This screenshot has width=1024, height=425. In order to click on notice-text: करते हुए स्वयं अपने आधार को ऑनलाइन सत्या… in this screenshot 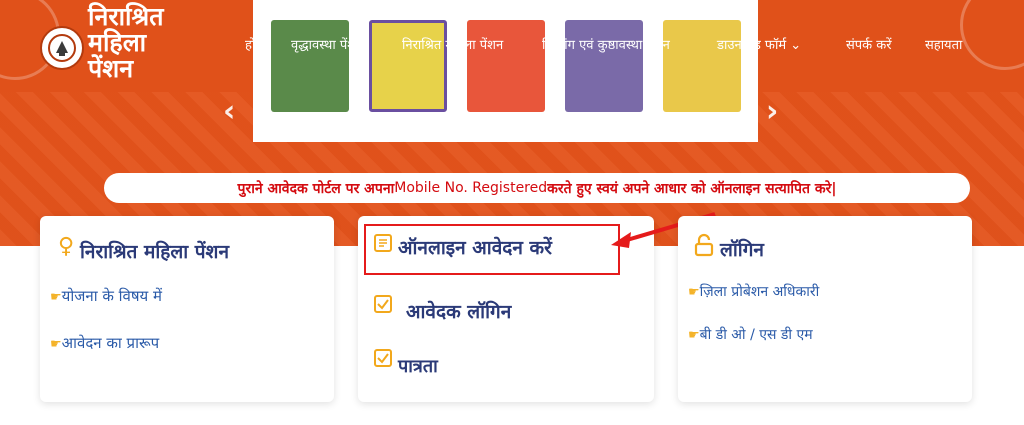, I will do `click(692, 188)`.